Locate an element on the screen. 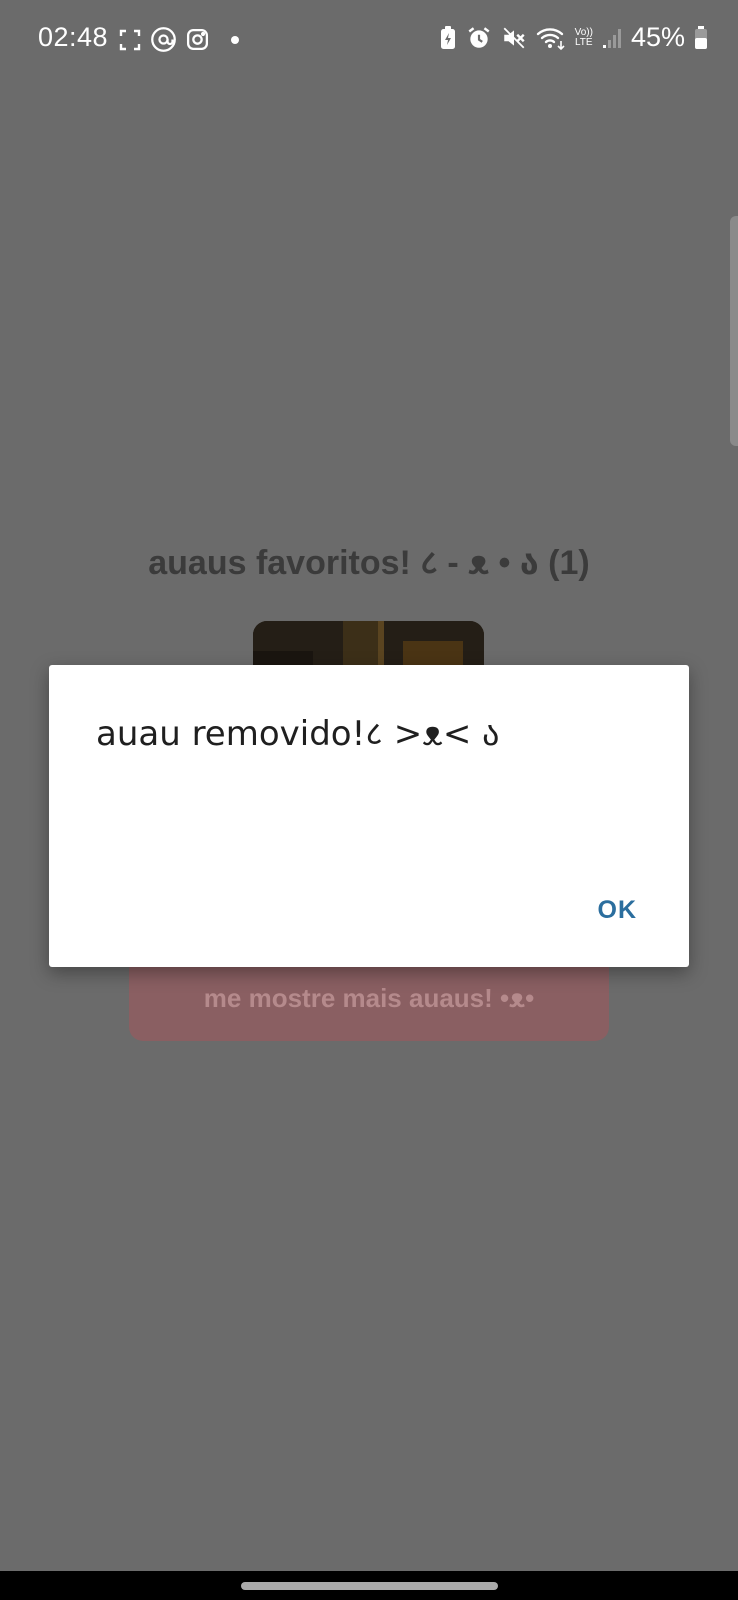 The width and height of the screenshot is (738, 1600). volte-lte-icon: Vo)) LTE is located at coordinates (583, 37).